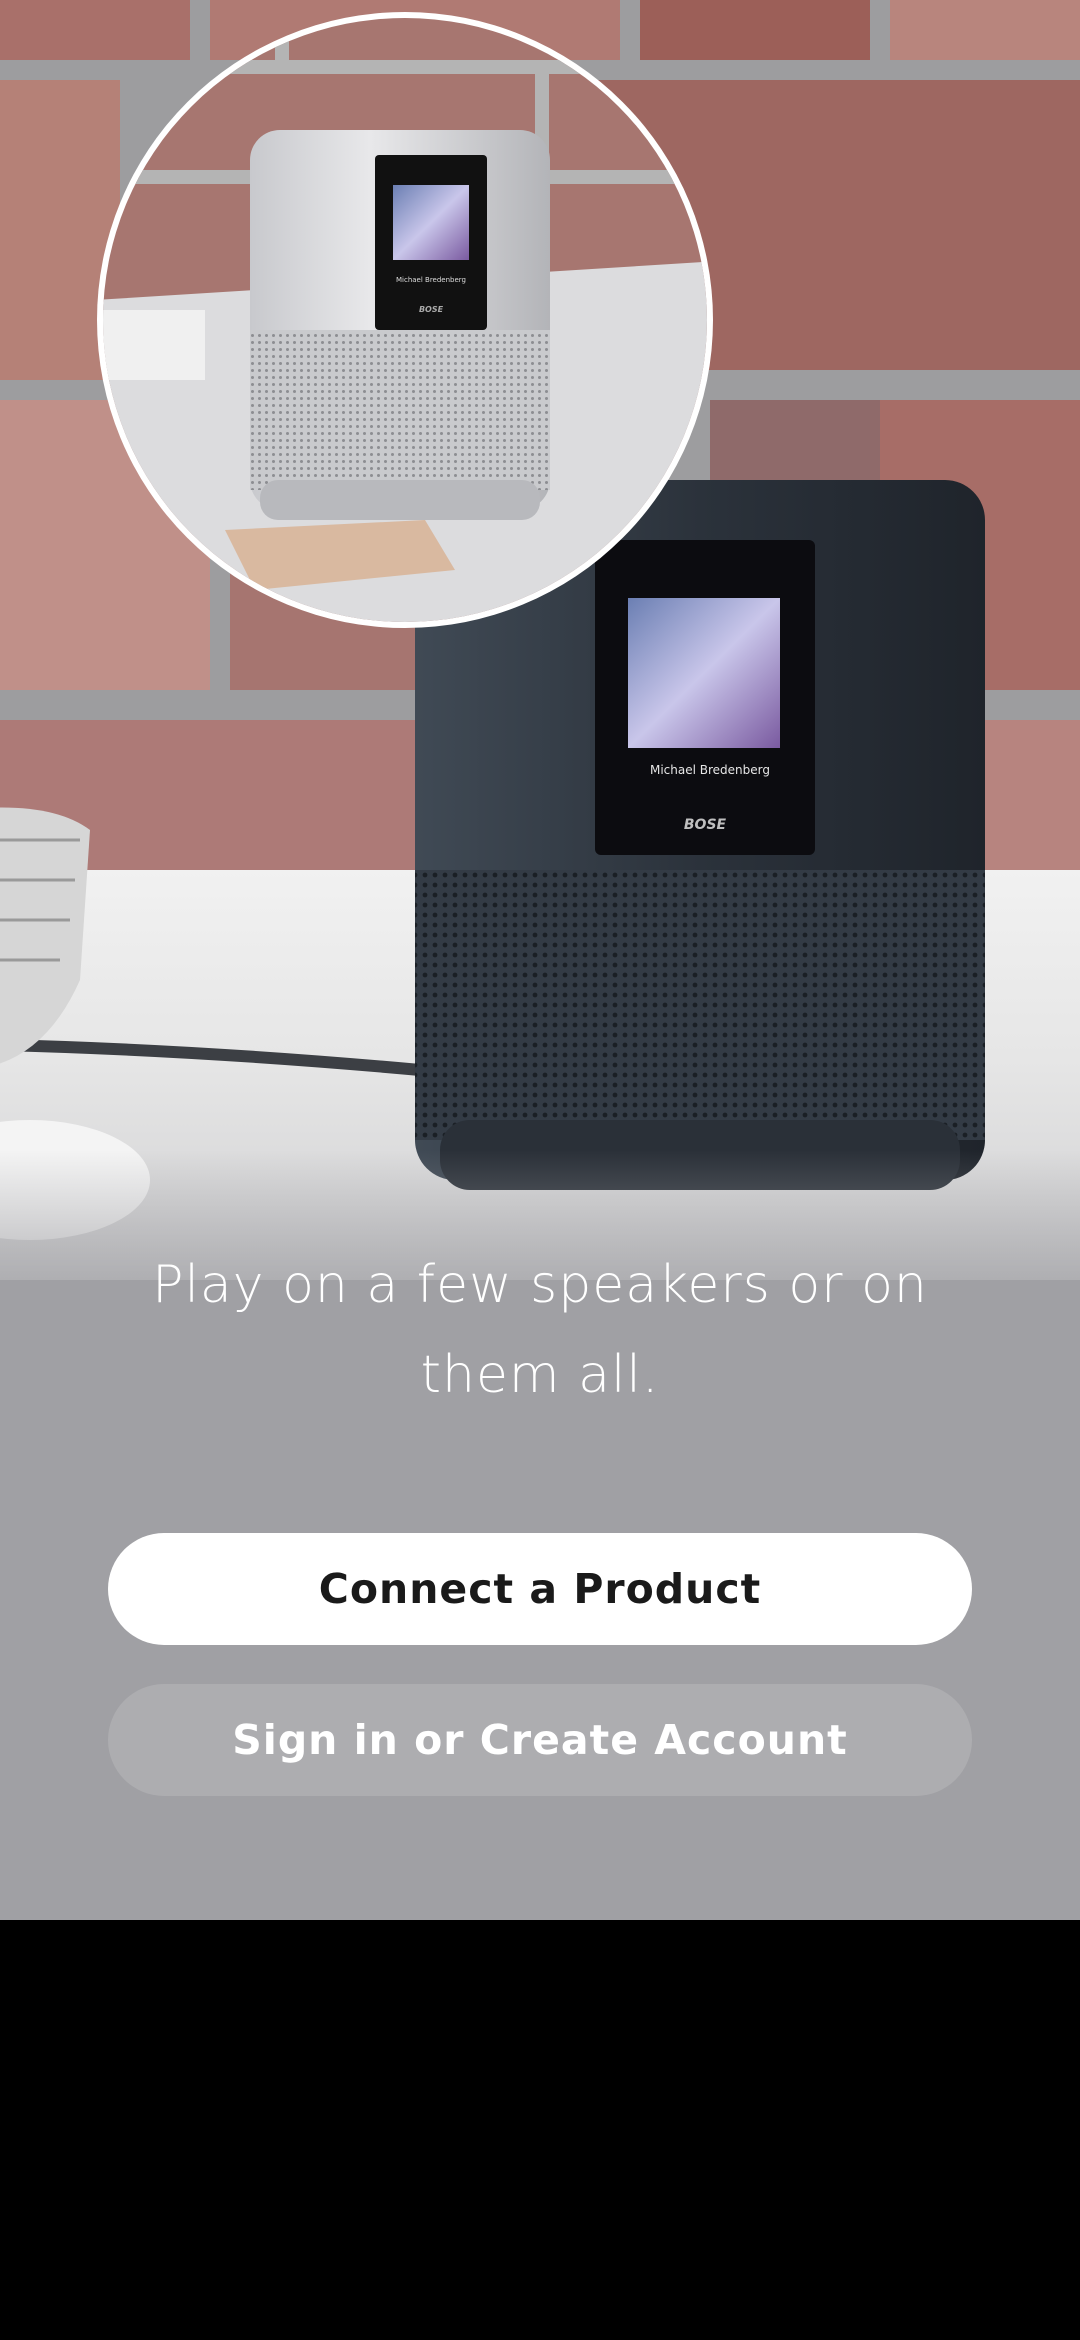 Image resolution: width=1080 pixels, height=2340 pixels. I want to click on inset-speaker-artist: Michael Bredenberg, so click(431, 280).